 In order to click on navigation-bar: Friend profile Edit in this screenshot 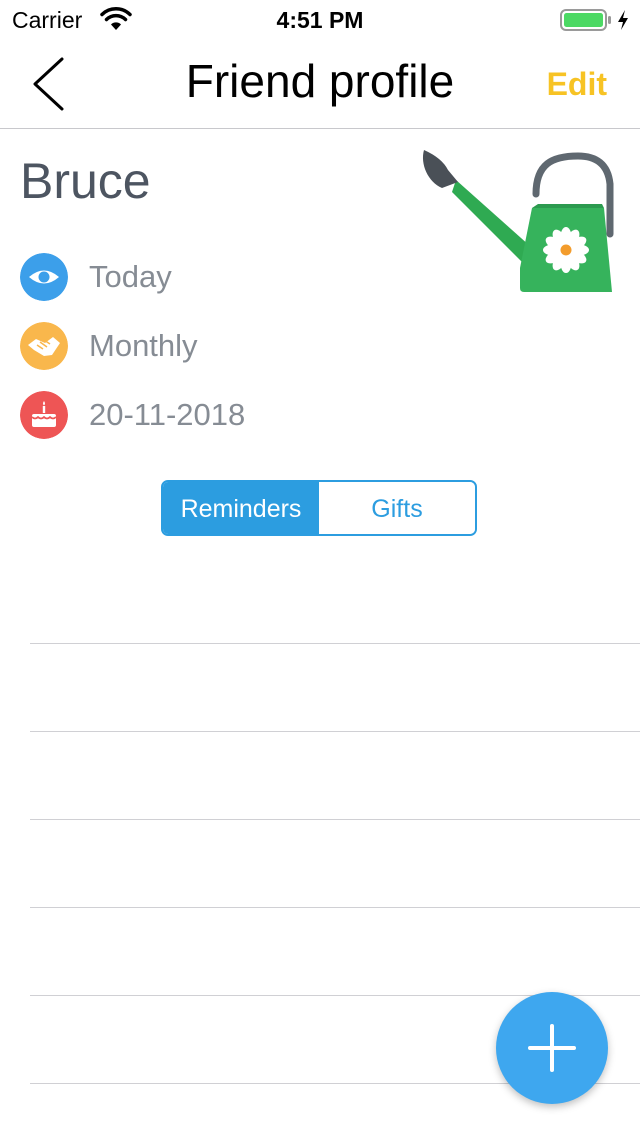, I will do `click(320, 84)`.